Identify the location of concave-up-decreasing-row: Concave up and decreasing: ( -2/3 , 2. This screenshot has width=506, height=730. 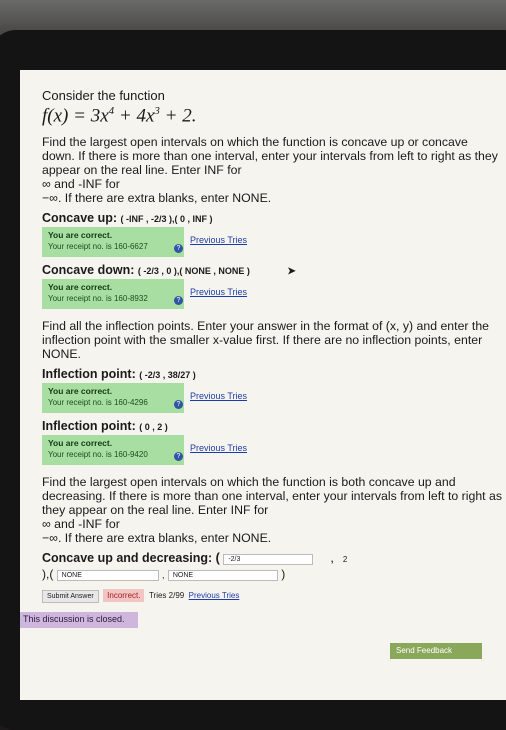
(272, 558).